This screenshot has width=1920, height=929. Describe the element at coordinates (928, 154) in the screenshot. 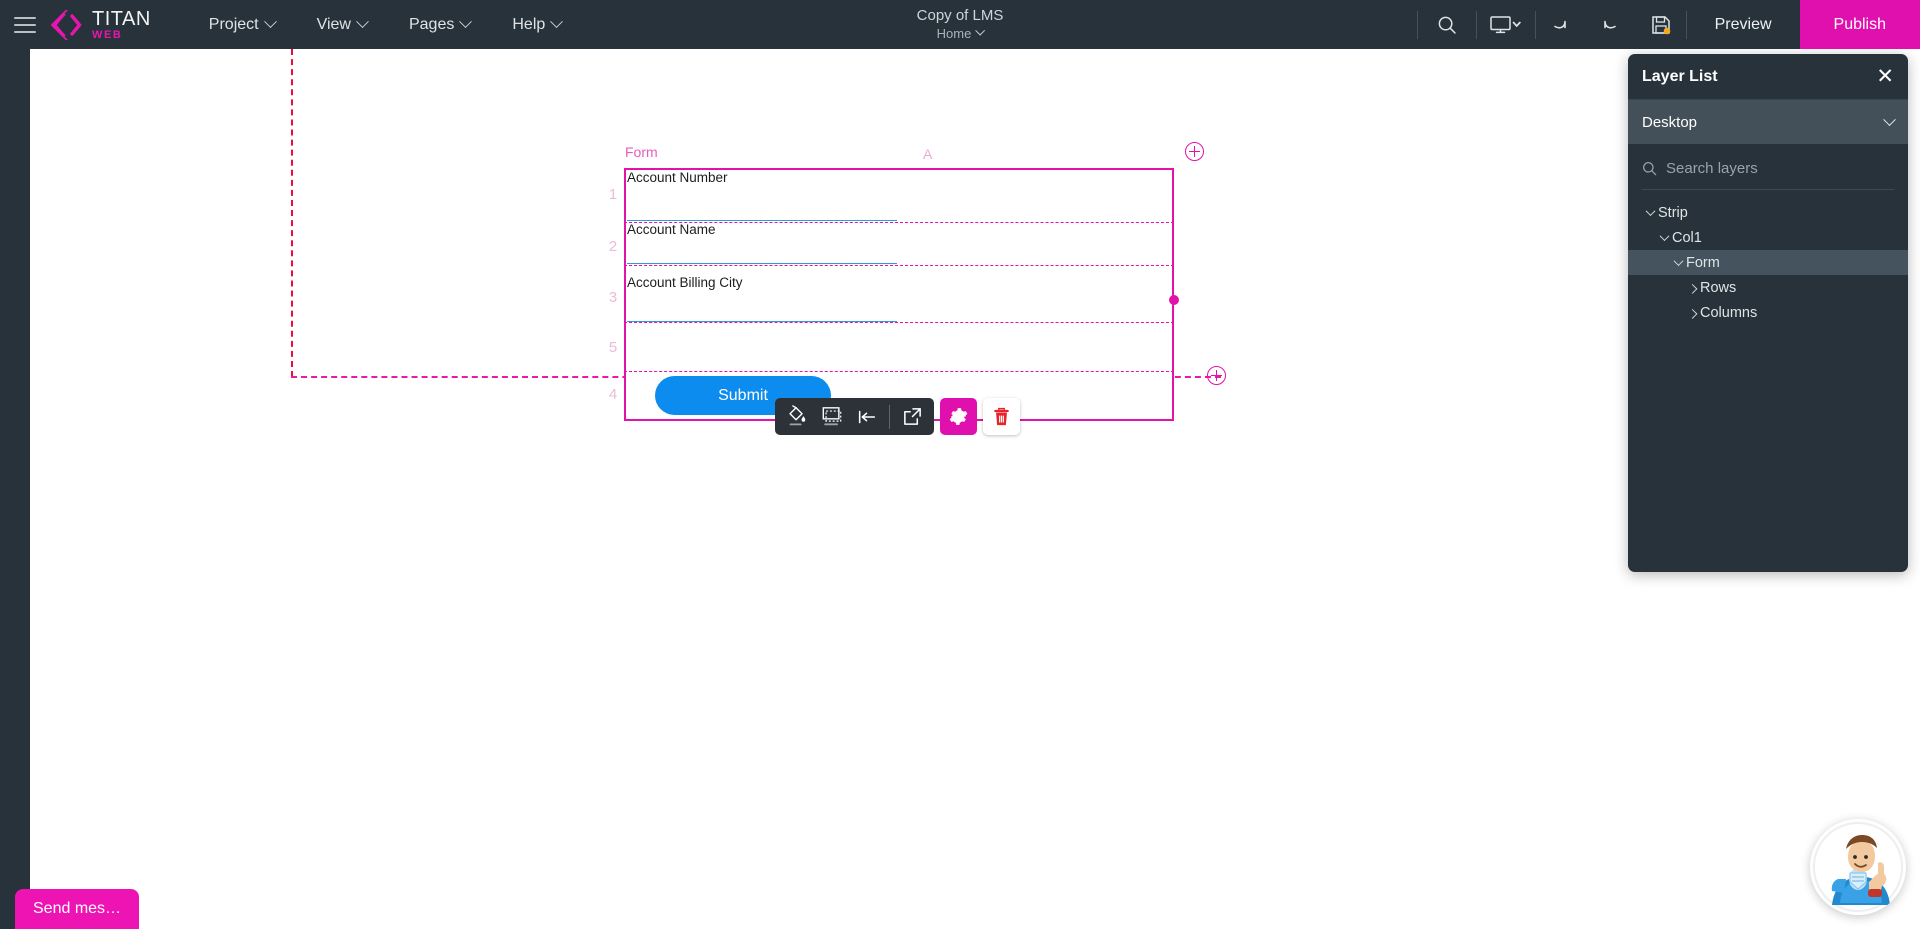

I see `column-label-a: A` at that location.